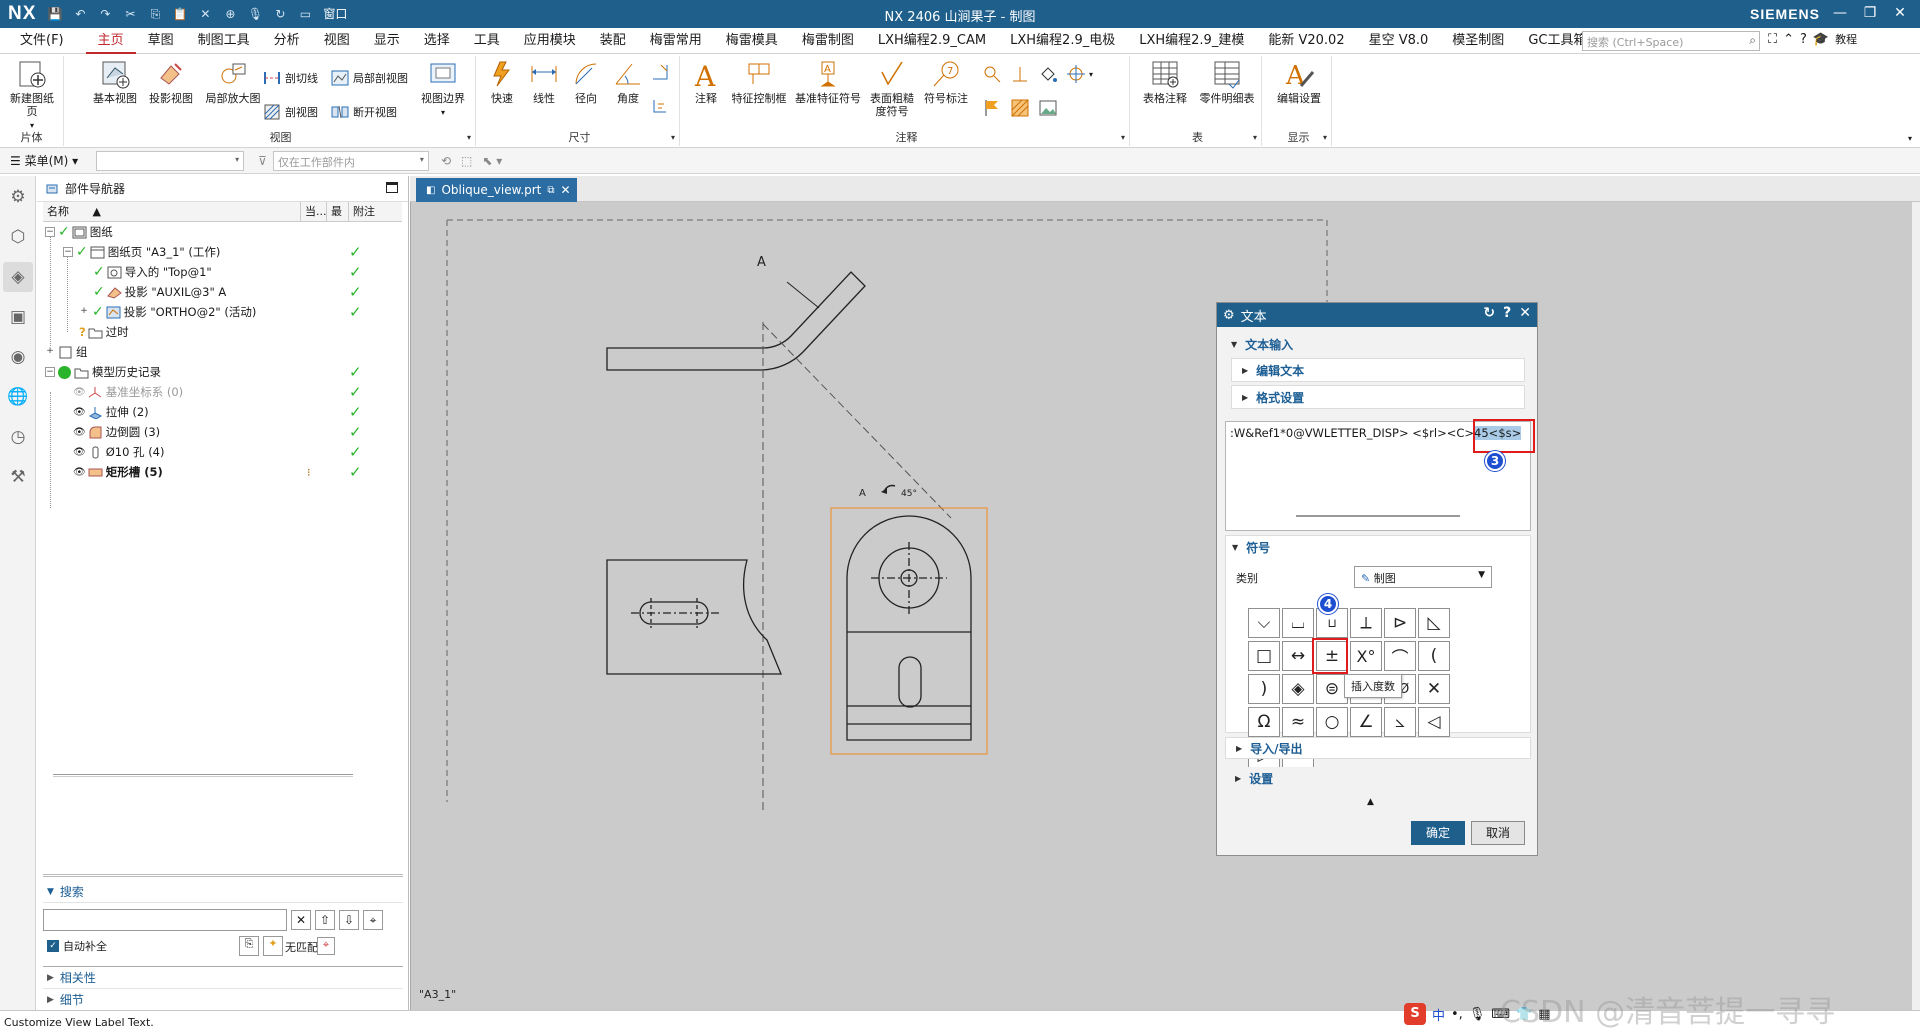  Describe the element at coordinates (676, 41) in the screenshot. I see `menu-meilei-common: 梅雷常用` at that location.